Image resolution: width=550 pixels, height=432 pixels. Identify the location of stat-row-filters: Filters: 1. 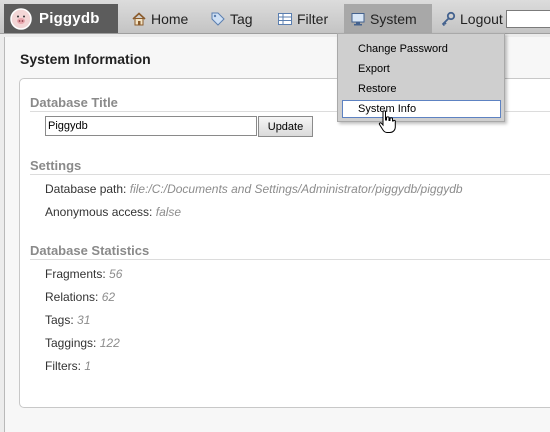
(68, 366).